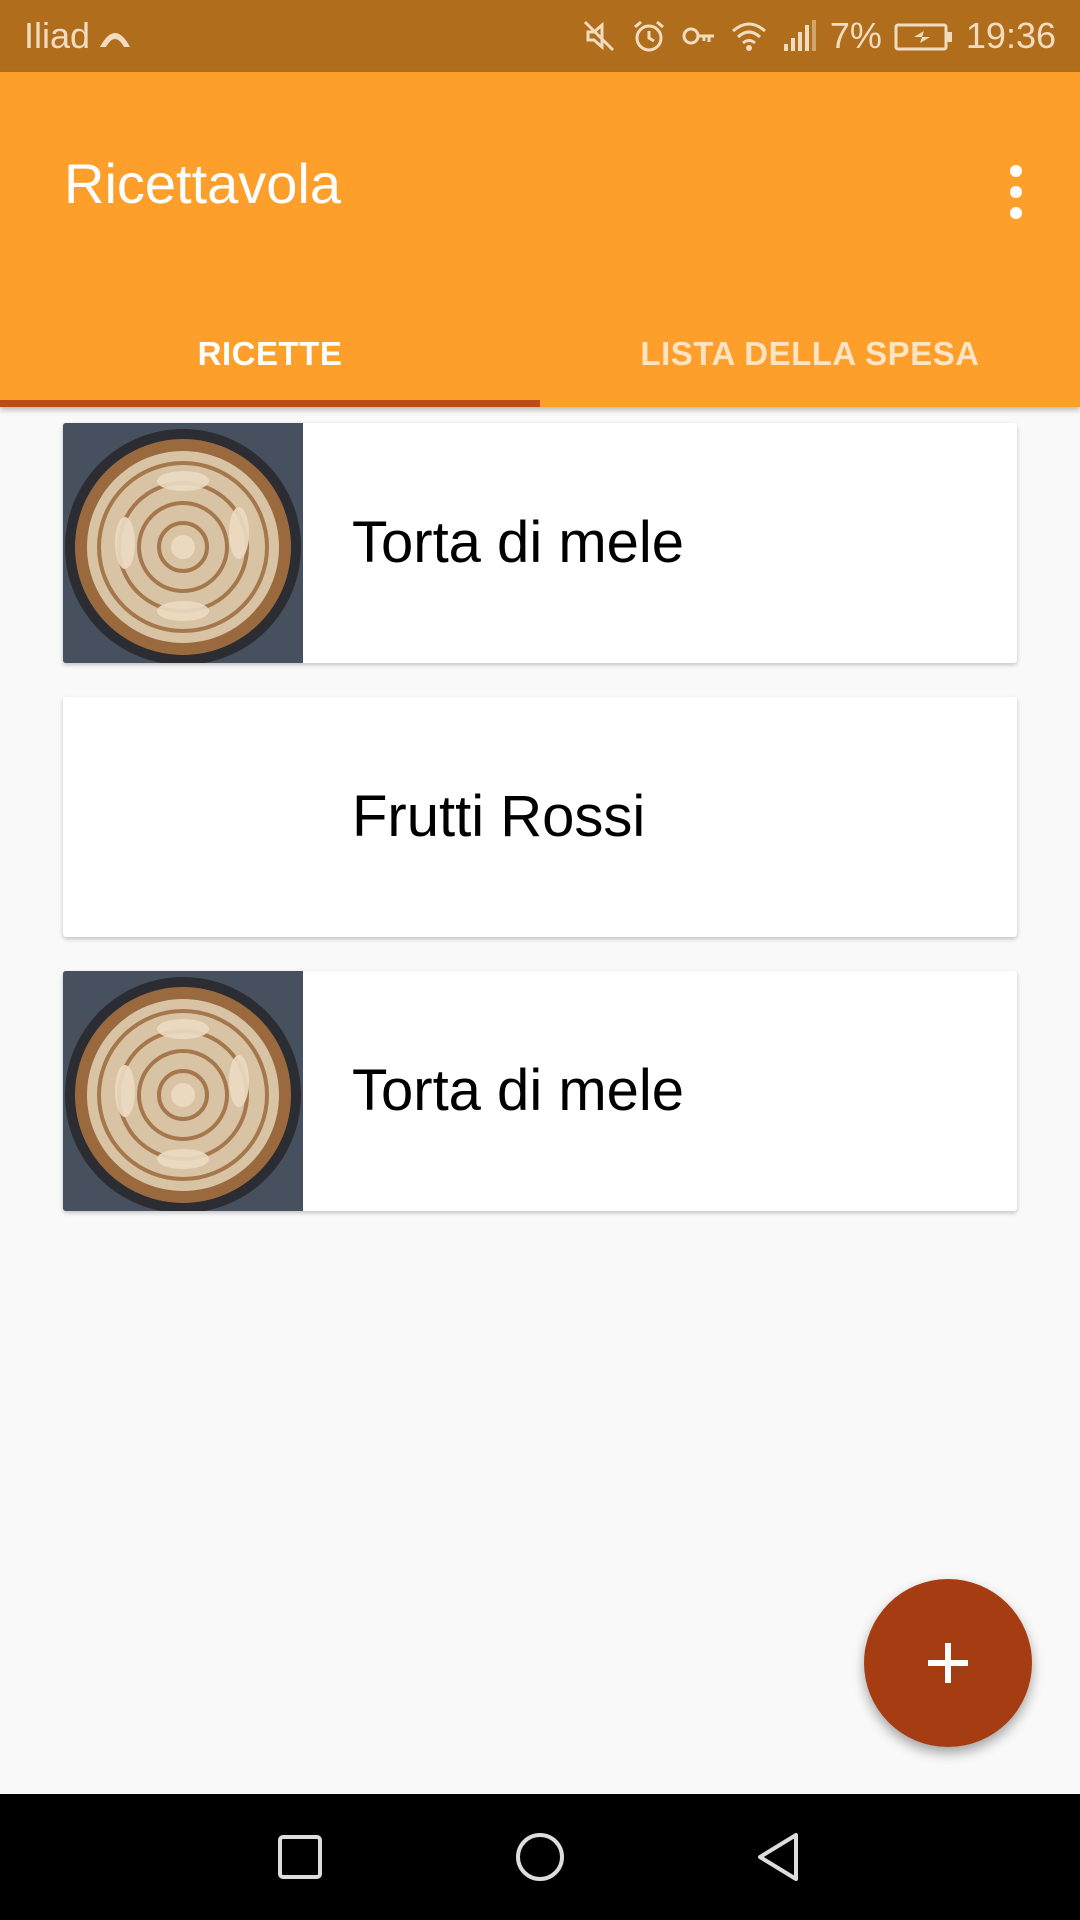 This screenshot has width=1080, height=1920. Describe the element at coordinates (540, 36) in the screenshot. I see `status-bar: Iliad 7% 19:36` at that location.